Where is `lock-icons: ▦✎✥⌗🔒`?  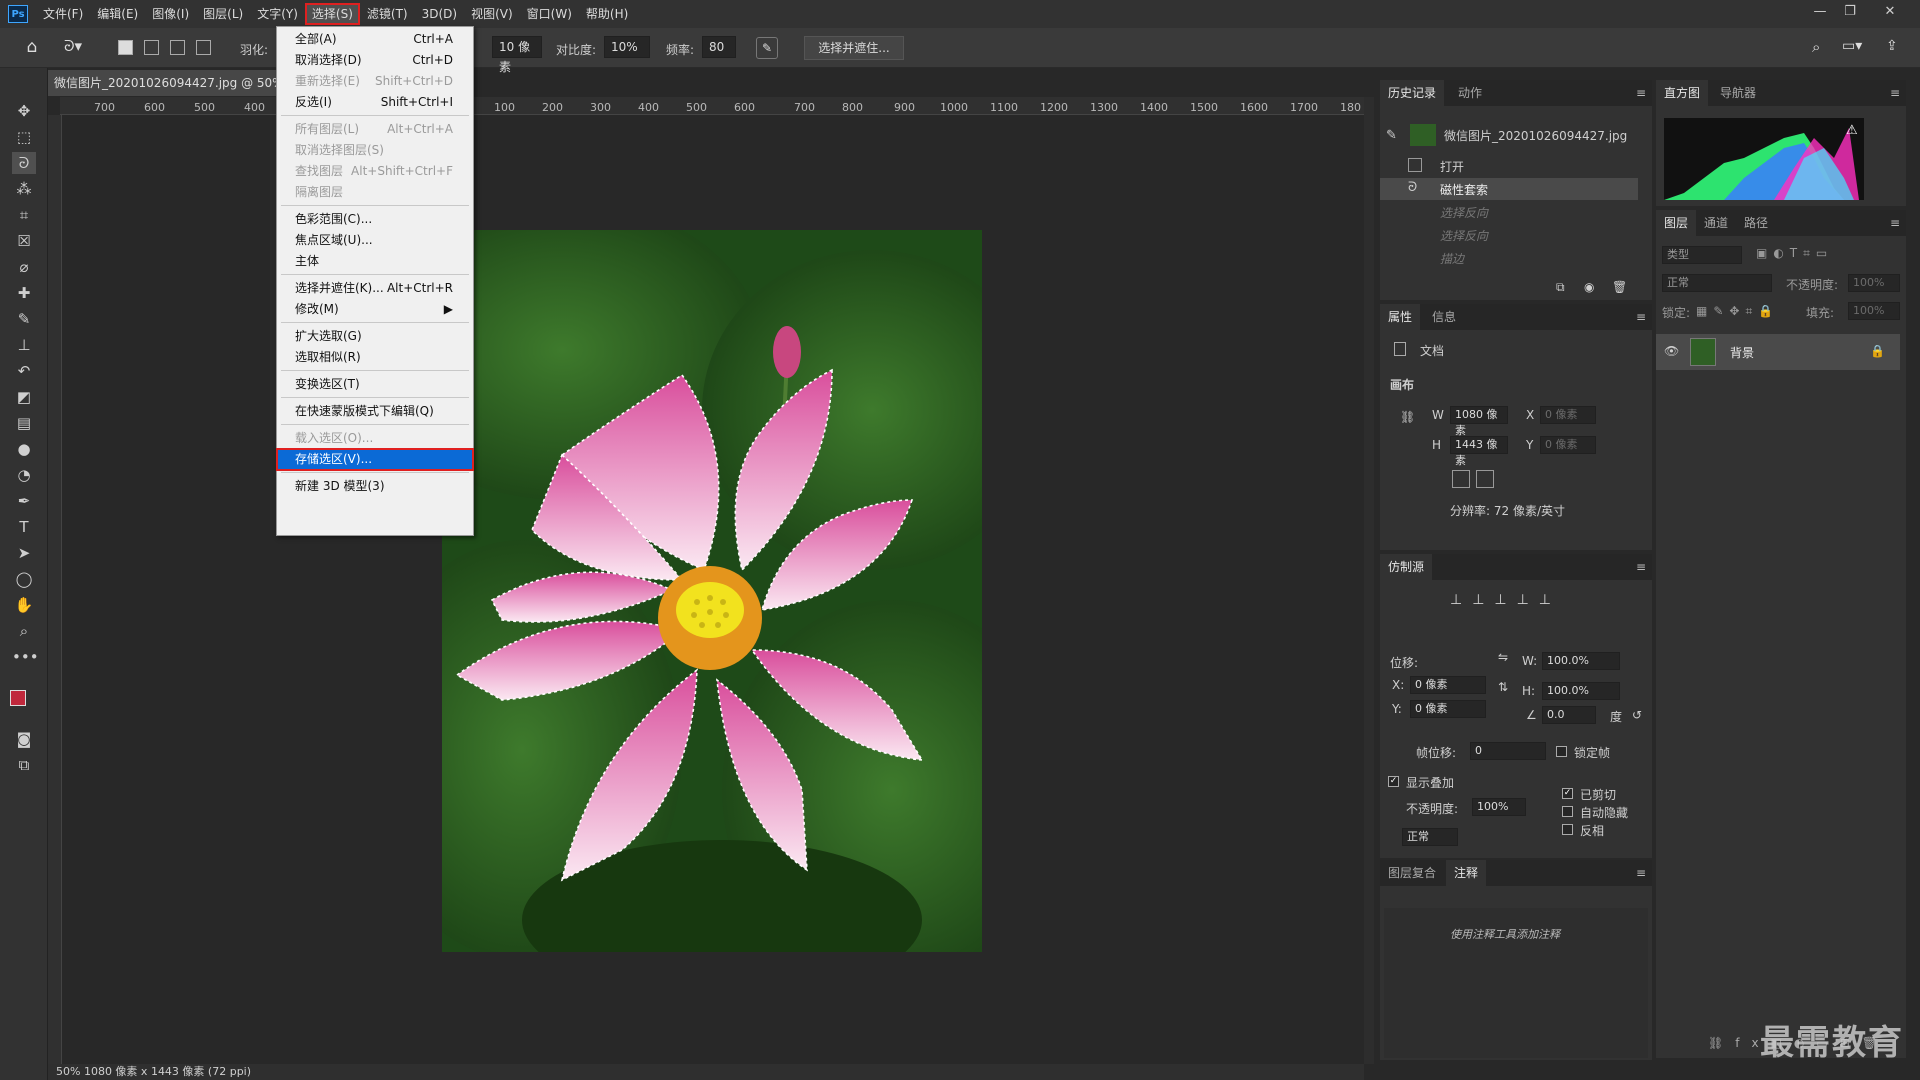
lock-icons: ▦✎✥⌗🔒 is located at coordinates (1737, 311).